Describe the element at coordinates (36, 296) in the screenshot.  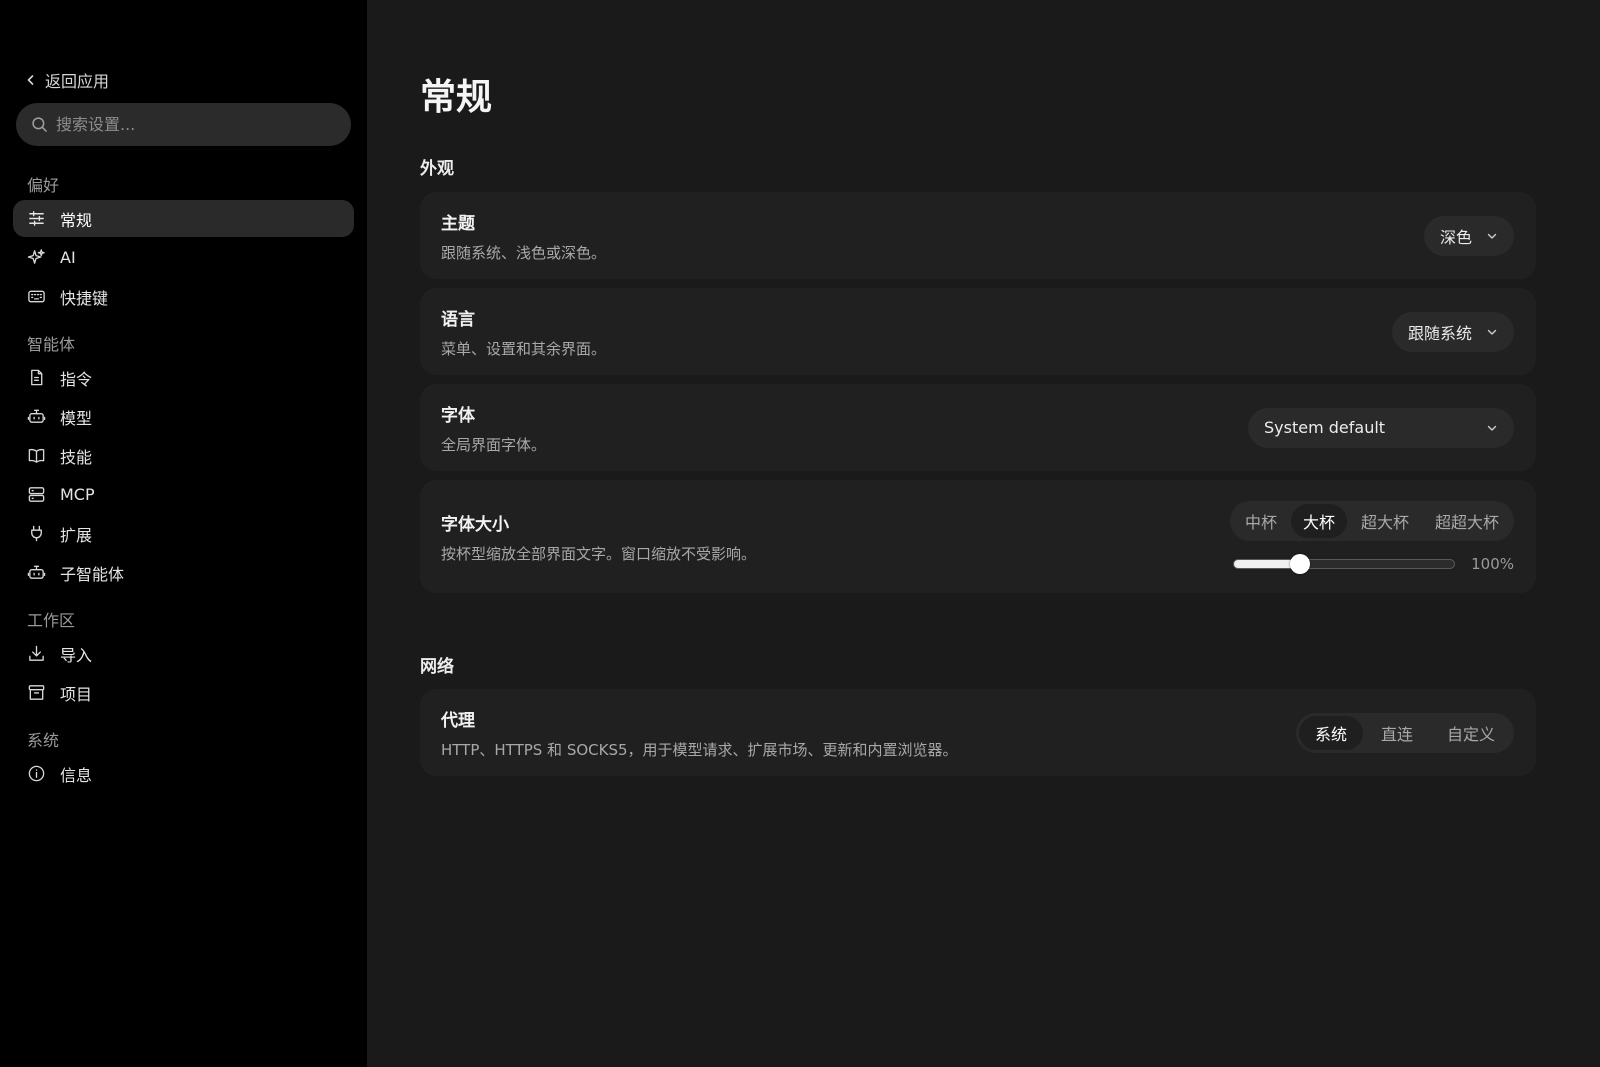
I see `keyboard-icon` at that location.